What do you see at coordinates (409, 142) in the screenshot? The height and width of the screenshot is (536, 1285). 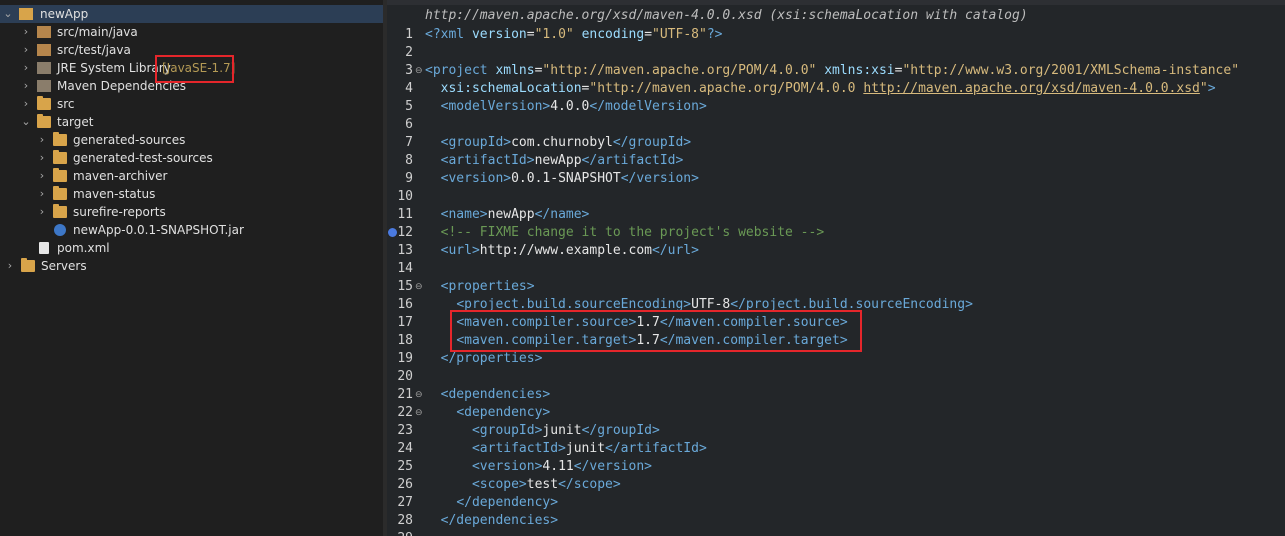 I see `line-number: 7` at bounding box center [409, 142].